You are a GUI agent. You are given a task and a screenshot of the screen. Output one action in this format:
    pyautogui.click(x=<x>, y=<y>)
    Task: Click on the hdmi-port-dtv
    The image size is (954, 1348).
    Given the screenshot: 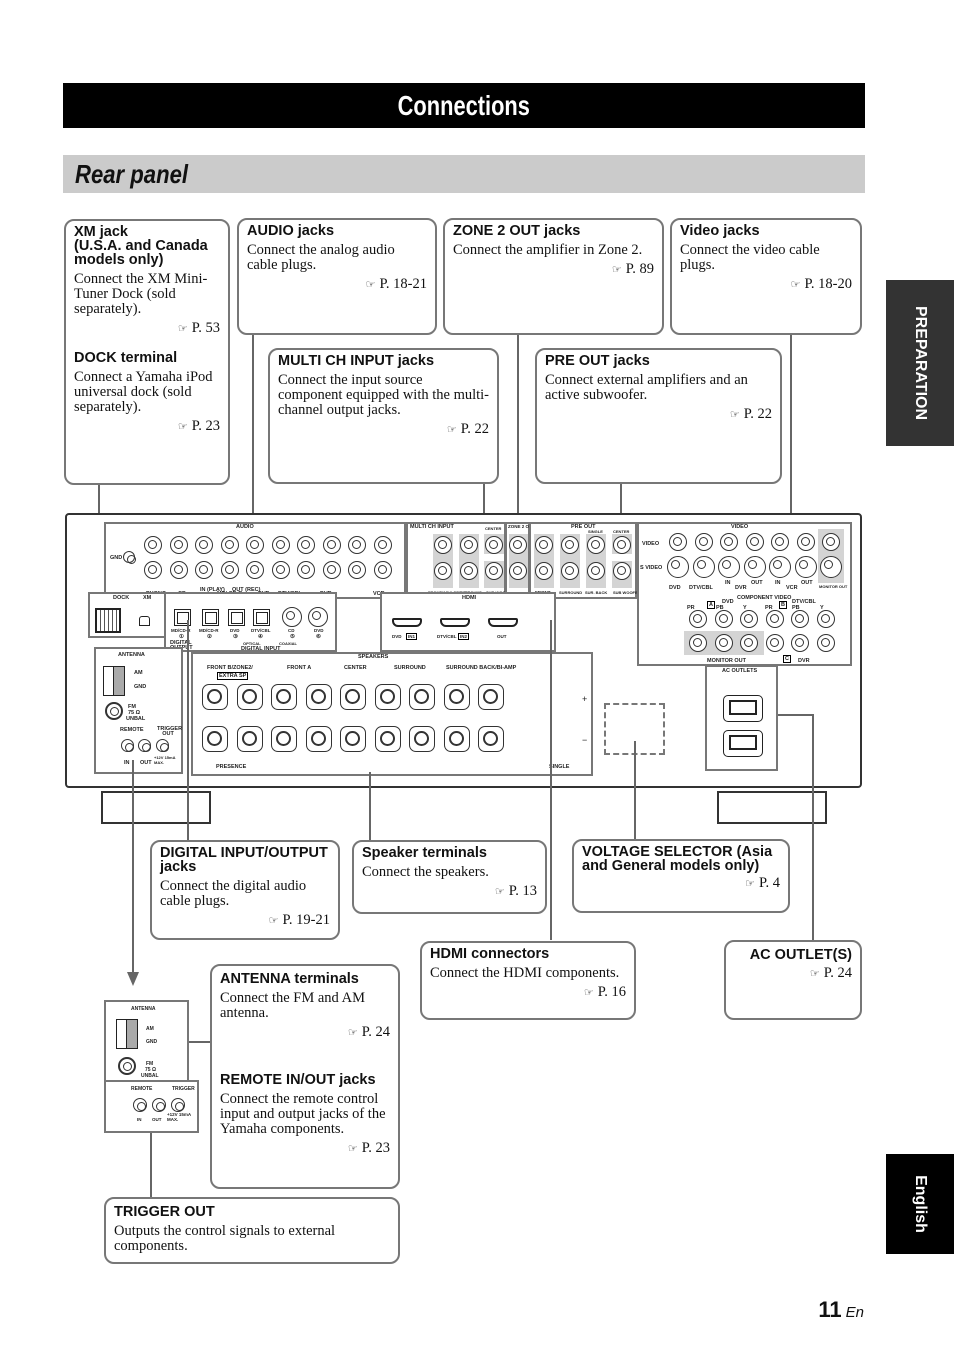 What is the action you would take?
    pyautogui.click(x=455, y=622)
    